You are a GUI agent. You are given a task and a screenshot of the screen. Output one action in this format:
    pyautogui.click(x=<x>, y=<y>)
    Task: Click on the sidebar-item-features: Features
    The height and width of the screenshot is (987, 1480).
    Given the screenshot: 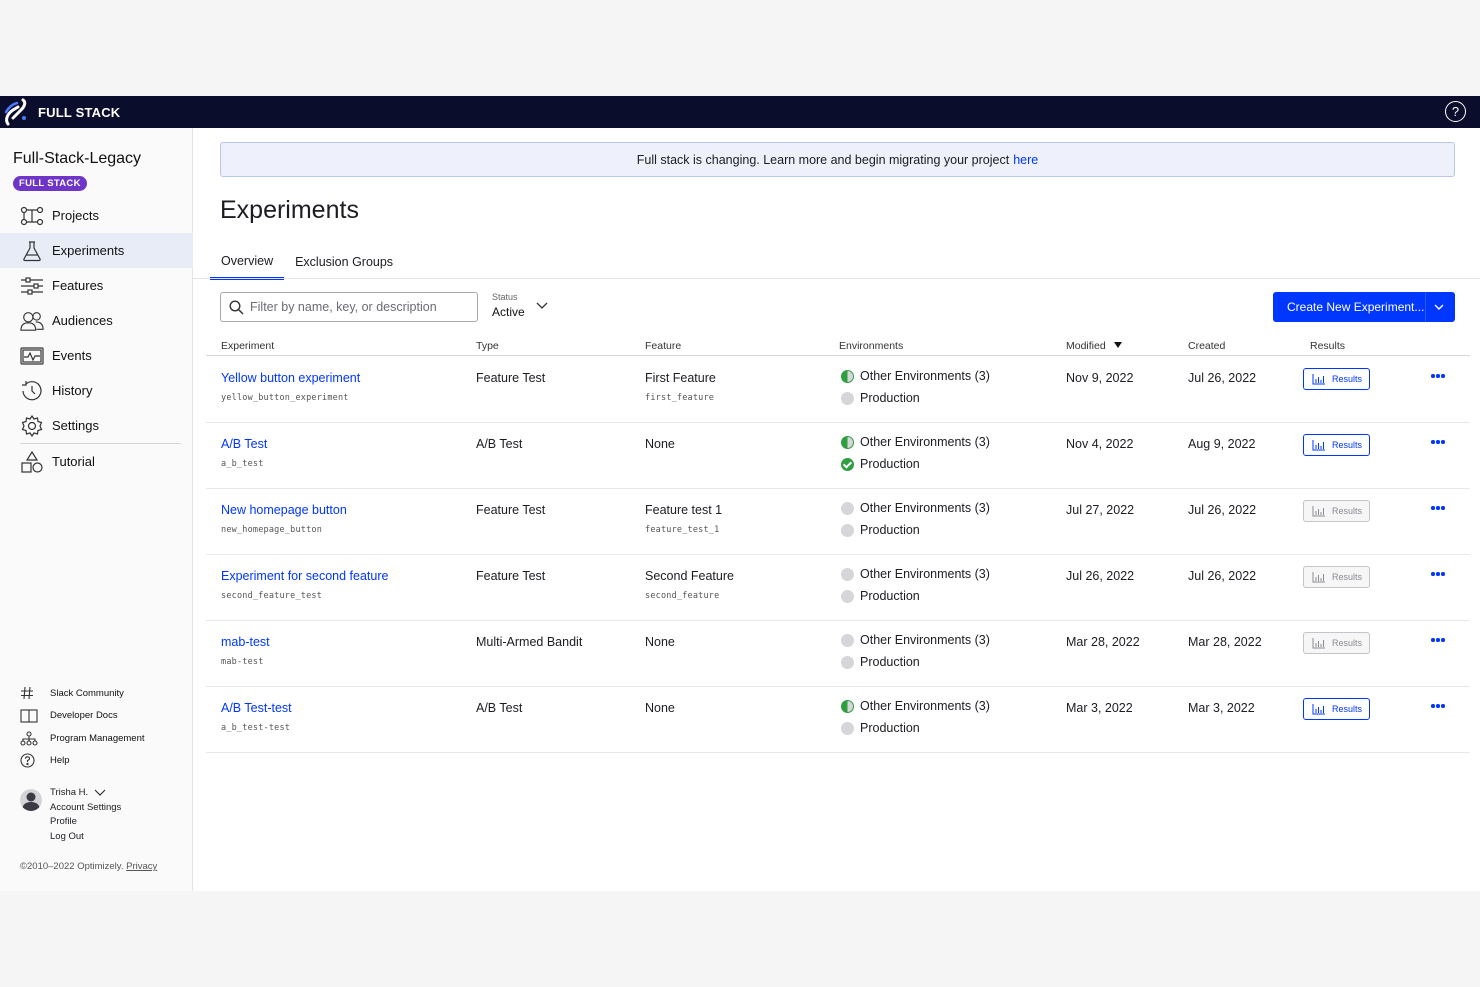 What is the action you would take?
    pyautogui.click(x=96, y=285)
    